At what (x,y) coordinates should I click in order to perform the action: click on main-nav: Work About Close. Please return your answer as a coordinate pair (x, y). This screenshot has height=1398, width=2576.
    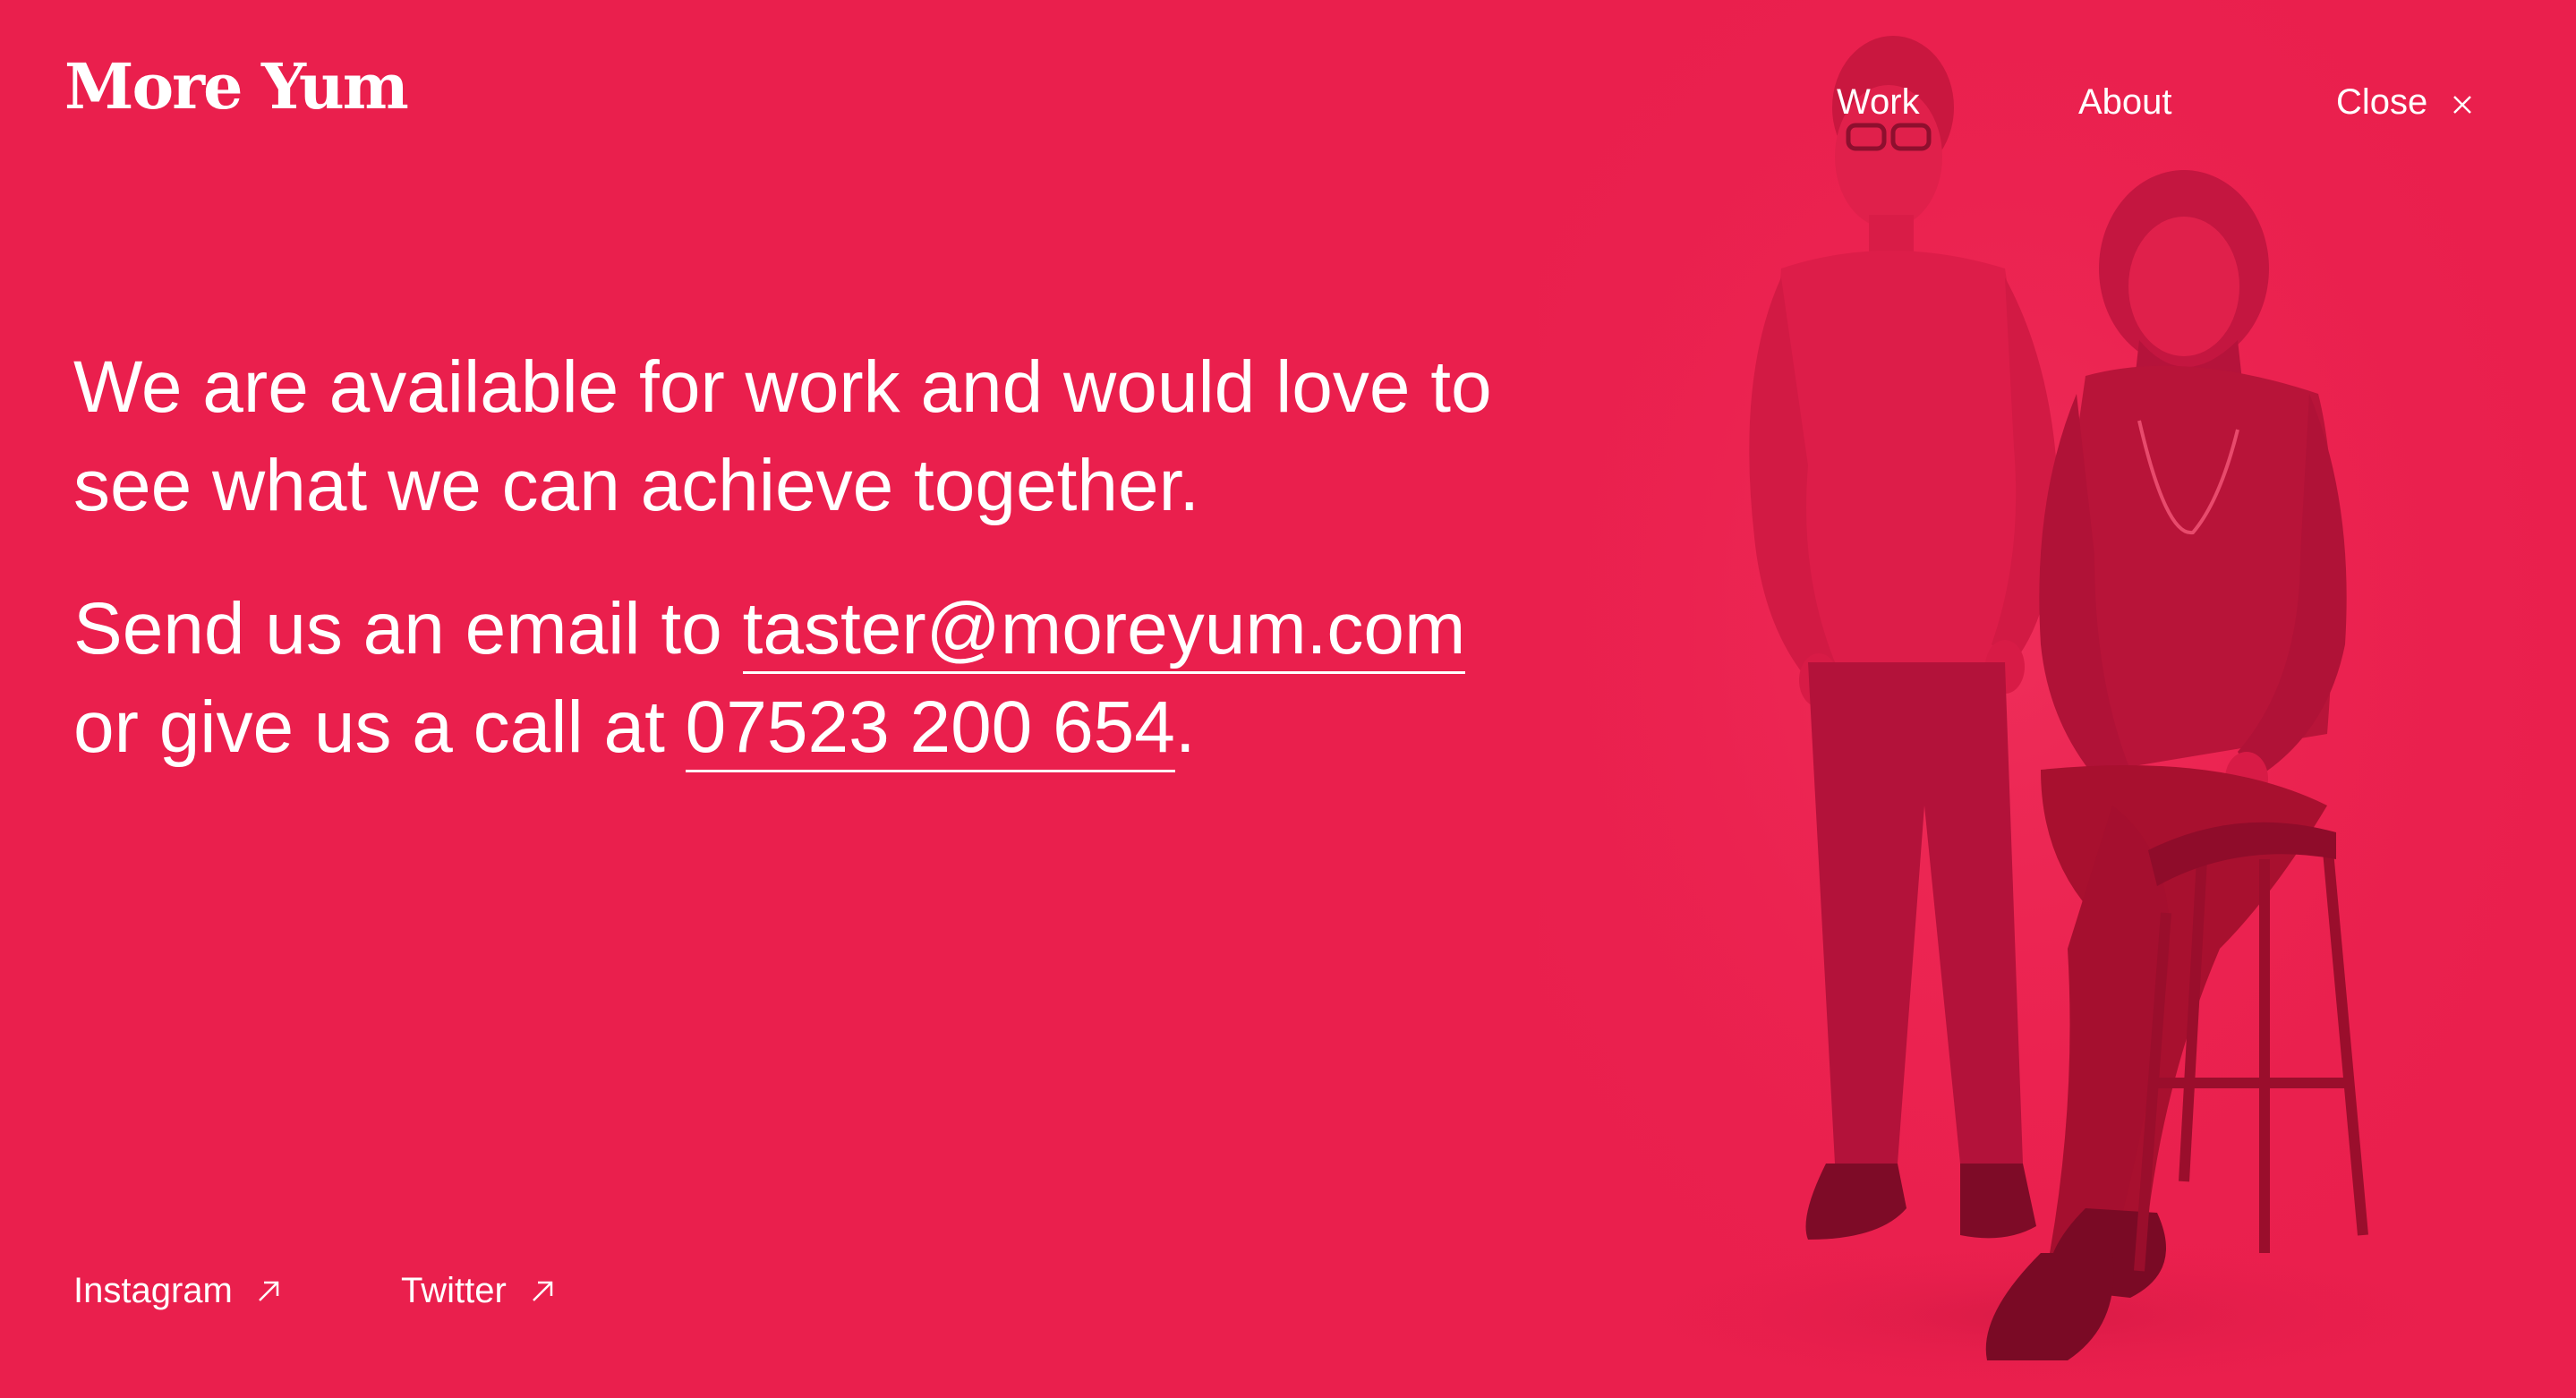
    Looking at the image, I should click on (1288, 105).